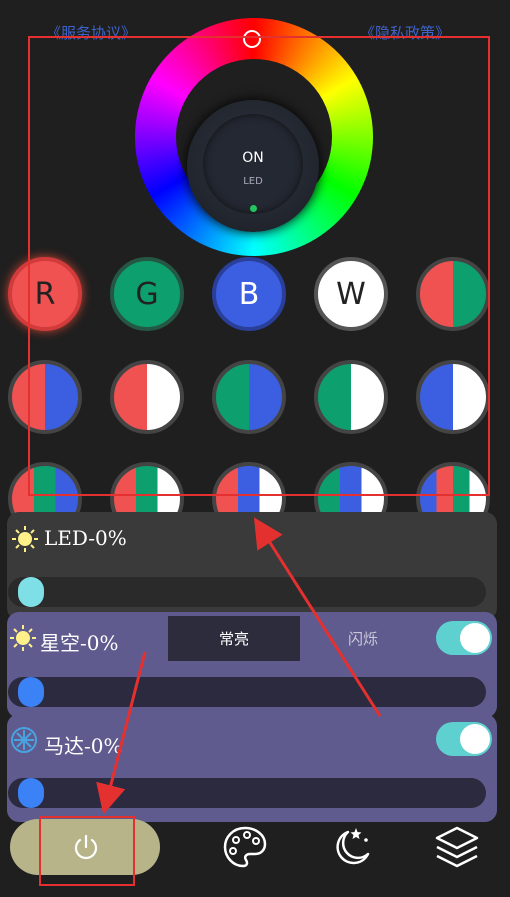  I want to click on led-slider-thumb, so click(31, 592).